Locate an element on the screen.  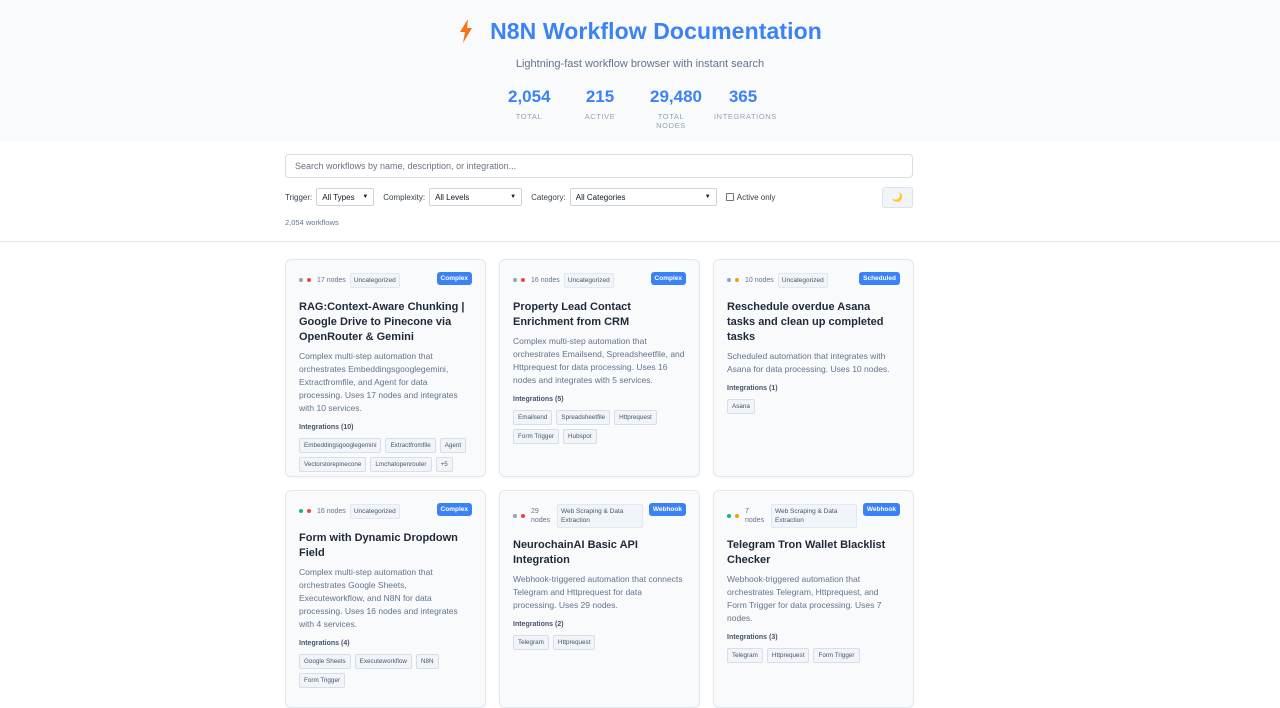
moon-icon: 🌙 is located at coordinates (897, 197).